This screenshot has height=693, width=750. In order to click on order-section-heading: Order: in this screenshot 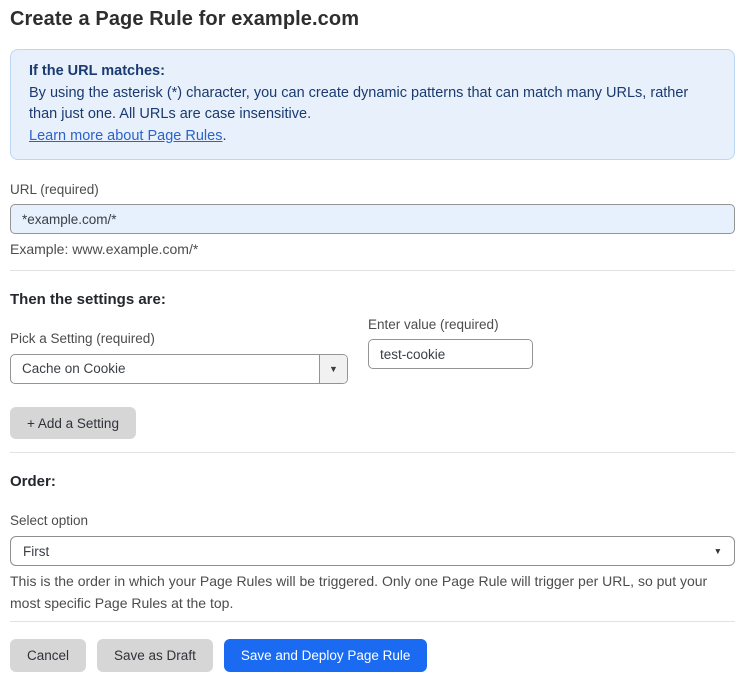, I will do `click(33, 481)`.